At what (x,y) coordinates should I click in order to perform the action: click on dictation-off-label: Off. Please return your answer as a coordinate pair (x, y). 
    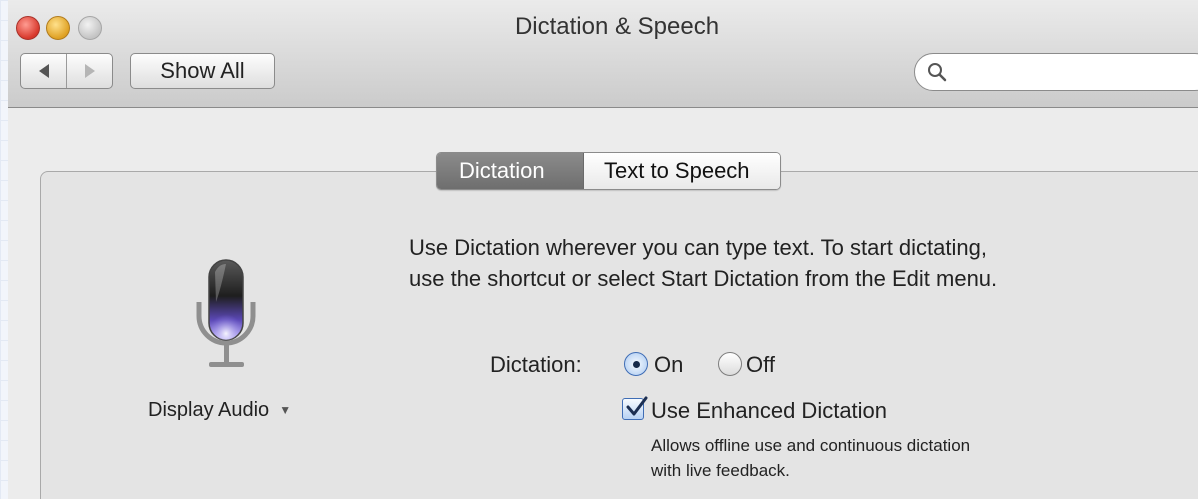
    Looking at the image, I should click on (760, 365).